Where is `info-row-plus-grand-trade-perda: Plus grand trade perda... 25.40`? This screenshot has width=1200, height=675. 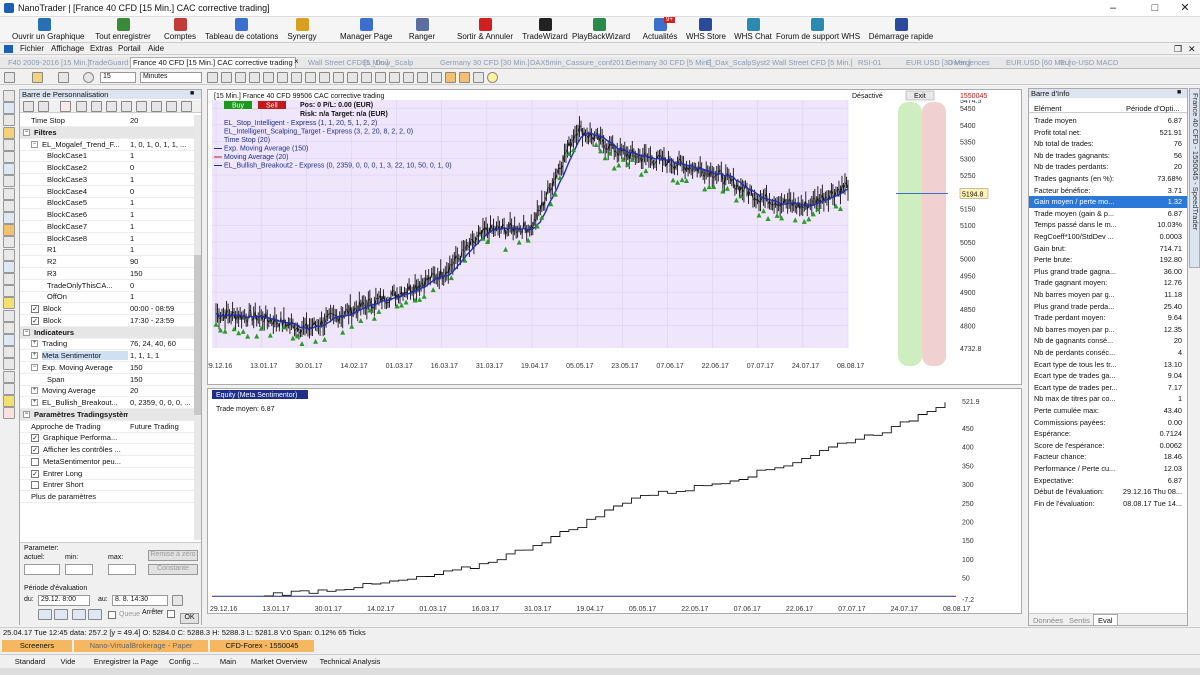
info-row-plus-grand-trade-perda: Plus grand trade perda... 25.40 is located at coordinates (1108, 307).